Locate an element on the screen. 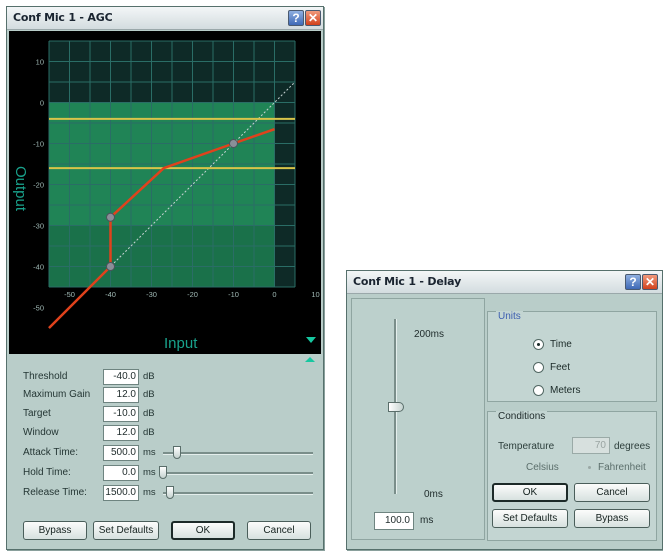 This screenshot has width=663, height=552. temperature-field: 70 is located at coordinates (591, 445).